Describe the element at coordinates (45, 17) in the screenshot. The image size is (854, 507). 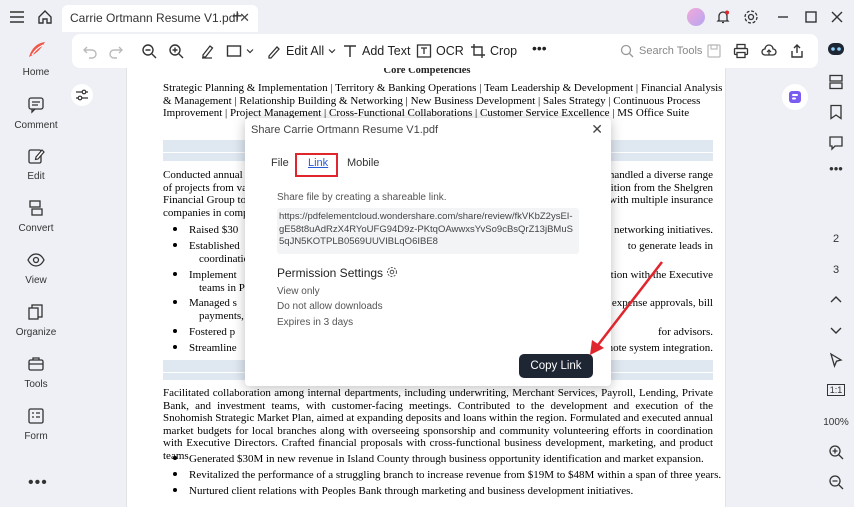
I see `home-icon` at that location.